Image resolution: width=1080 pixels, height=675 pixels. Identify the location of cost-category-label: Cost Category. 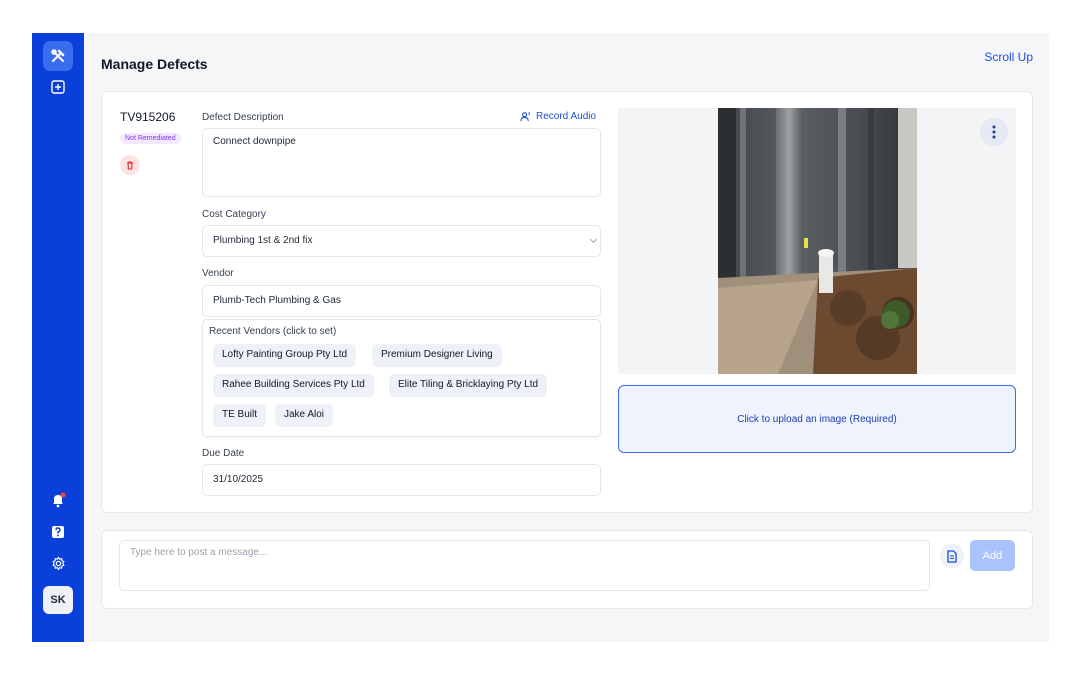
(234, 214).